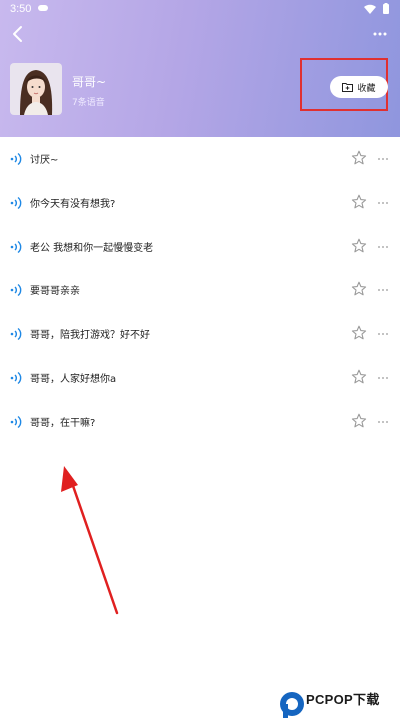 This screenshot has width=400, height=720. I want to click on voice-list-item: 你今天有没有想我?, so click(200, 203).